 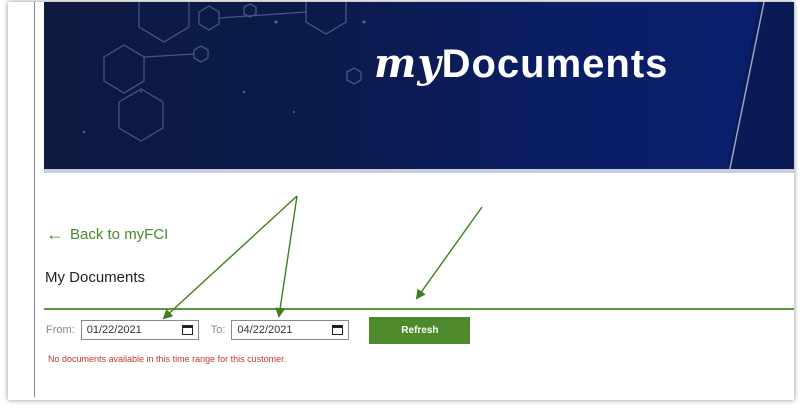 What do you see at coordinates (55, 234) in the screenshot?
I see `arrow-left-icon: ←` at bounding box center [55, 234].